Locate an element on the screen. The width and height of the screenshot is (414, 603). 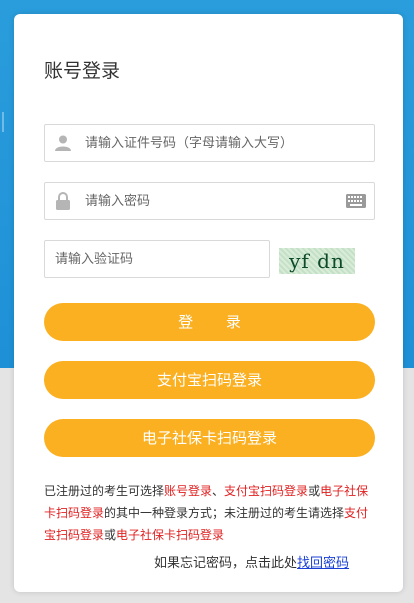
id-number-field is located at coordinates (209, 143).